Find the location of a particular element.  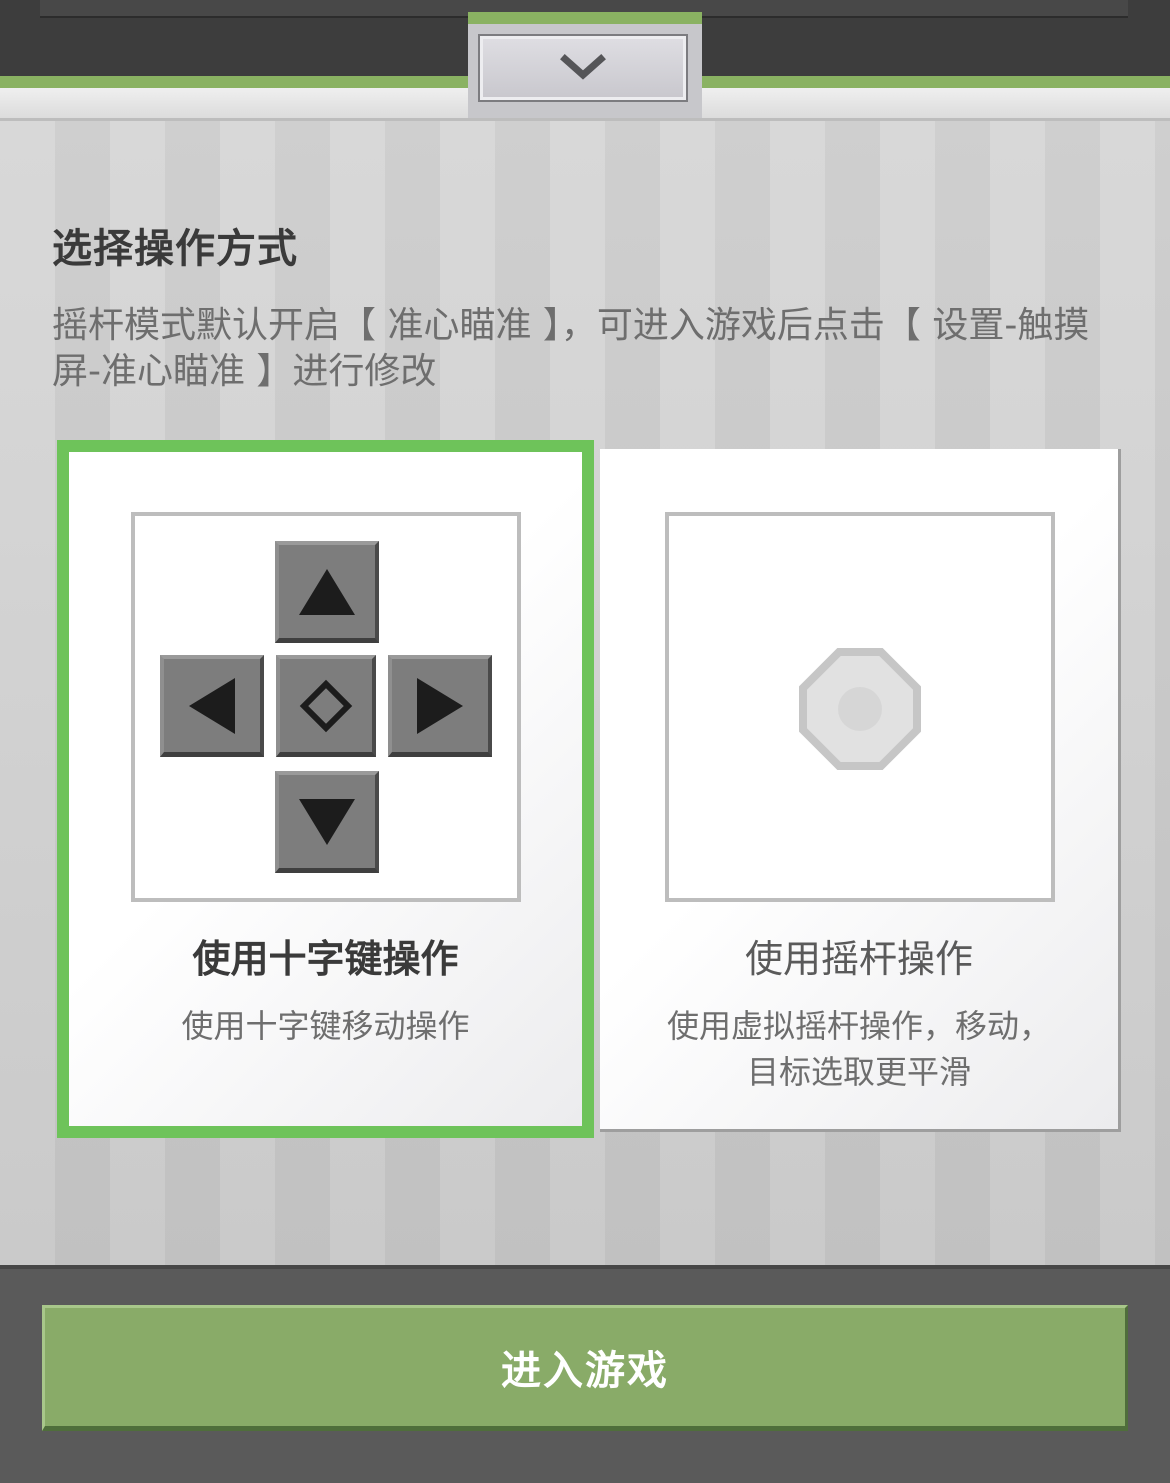

dpad-center-icon is located at coordinates (326, 706).